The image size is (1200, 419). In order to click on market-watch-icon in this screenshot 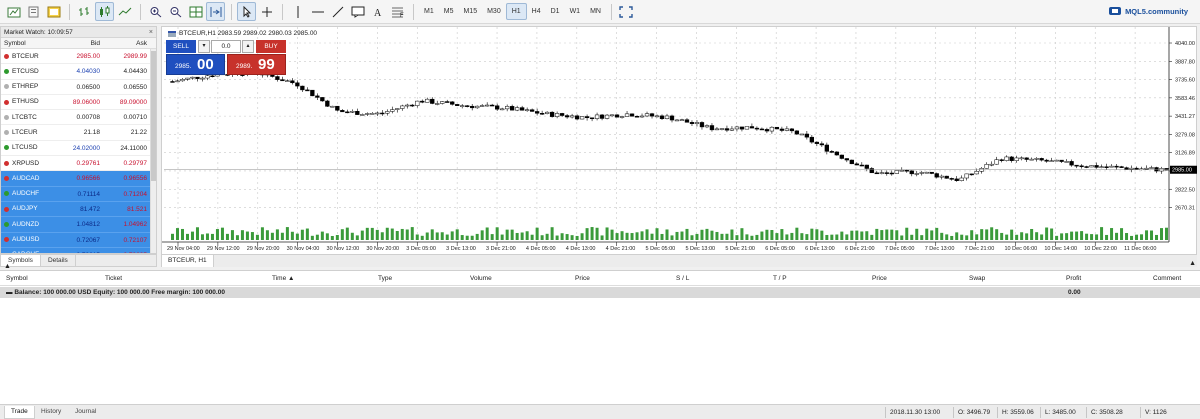, I will do `click(53, 11)`.